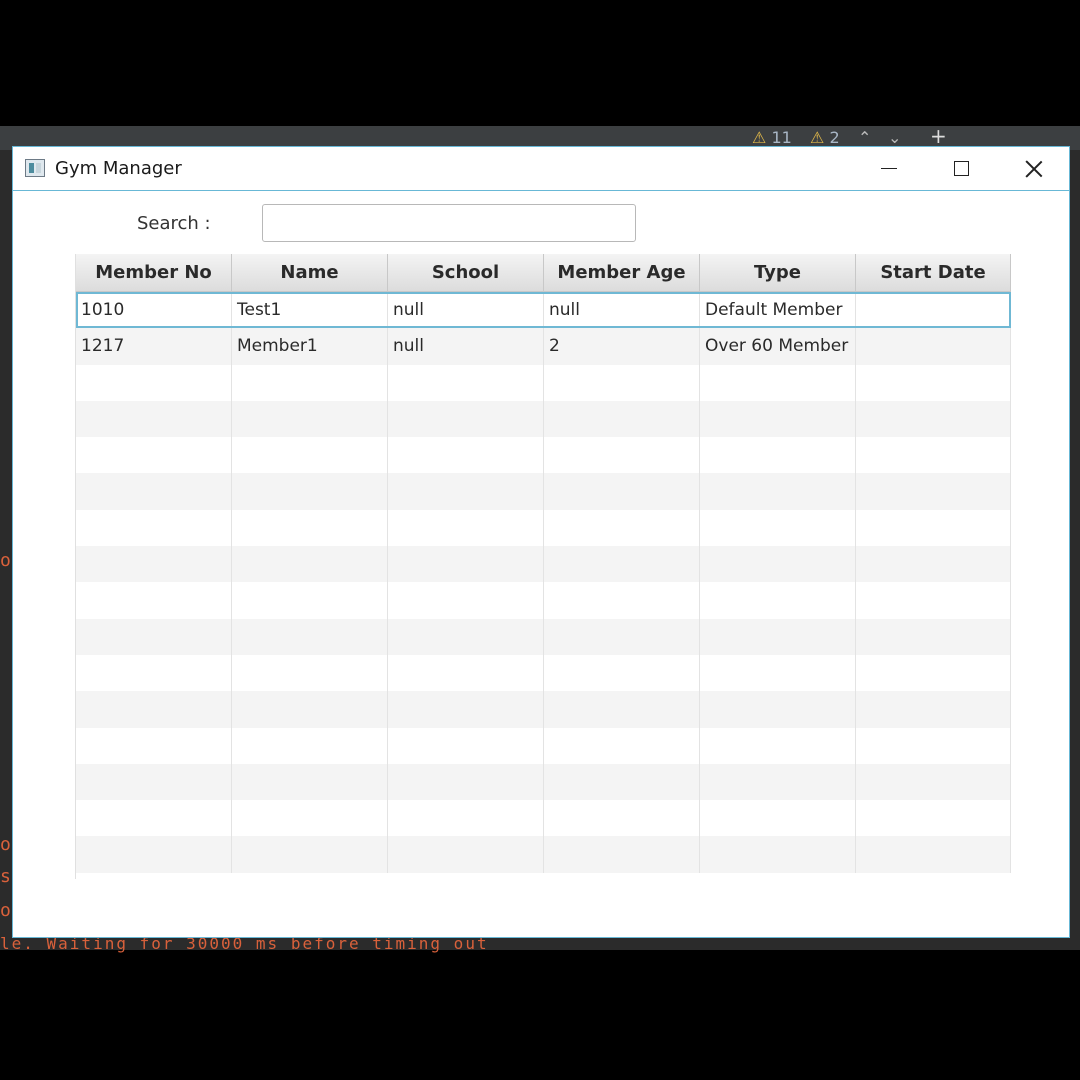 This screenshot has width=1080, height=1080. What do you see at coordinates (778, 310) in the screenshot?
I see `table-cell: Default Member` at bounding box center [778, 310].